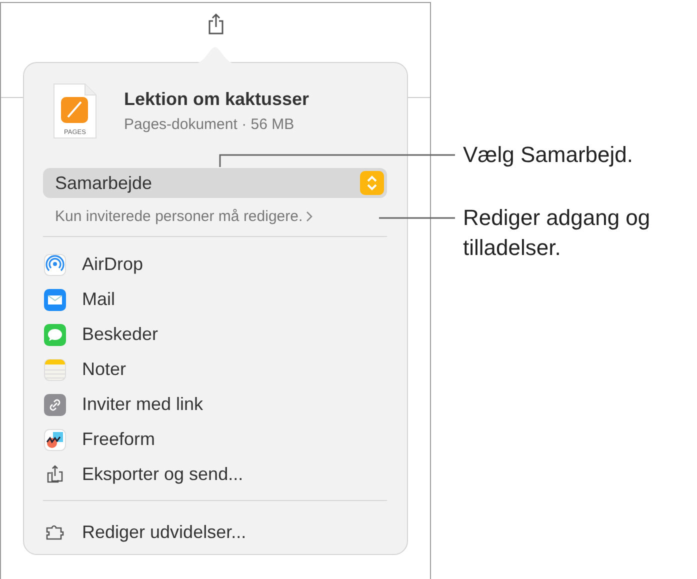 Image resolution: width=697 pixels, height=579 pixels. Describe the element at coordinates (215, 404) in the screenshot. I see `share-option: Inviter med link` at that location.